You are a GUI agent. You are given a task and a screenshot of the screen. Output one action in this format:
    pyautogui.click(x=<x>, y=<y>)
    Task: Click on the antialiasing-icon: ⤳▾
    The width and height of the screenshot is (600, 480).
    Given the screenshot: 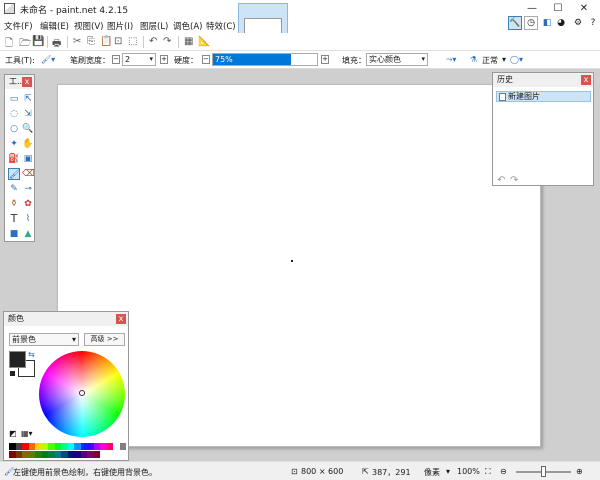 What is the action you would take?
    pyautogui.click(x=451, y=60)
    